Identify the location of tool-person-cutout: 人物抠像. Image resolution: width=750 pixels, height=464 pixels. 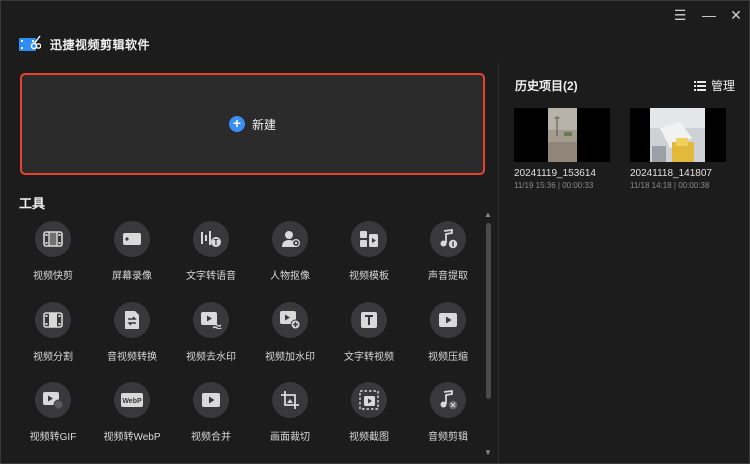
(290, 253).